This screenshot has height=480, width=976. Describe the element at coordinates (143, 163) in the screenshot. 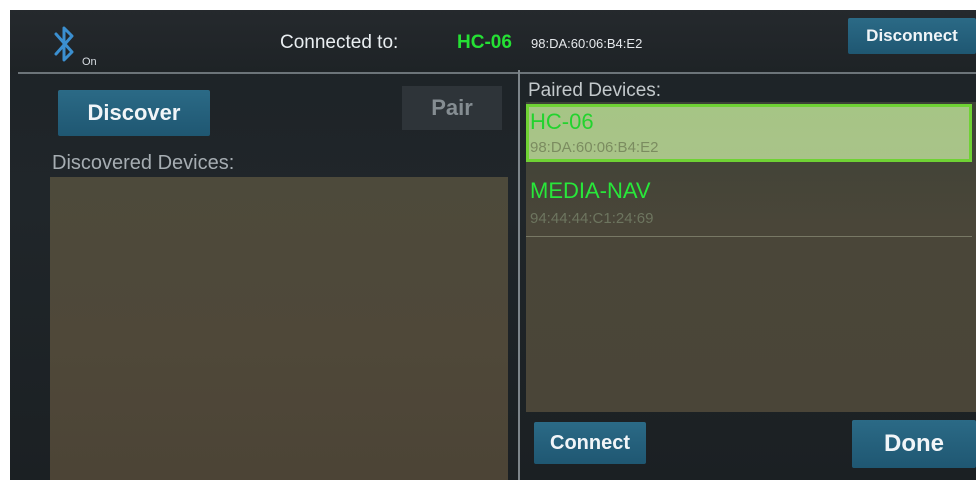

I see `discovered-devices-heading: Discovered Devices:` at that location.